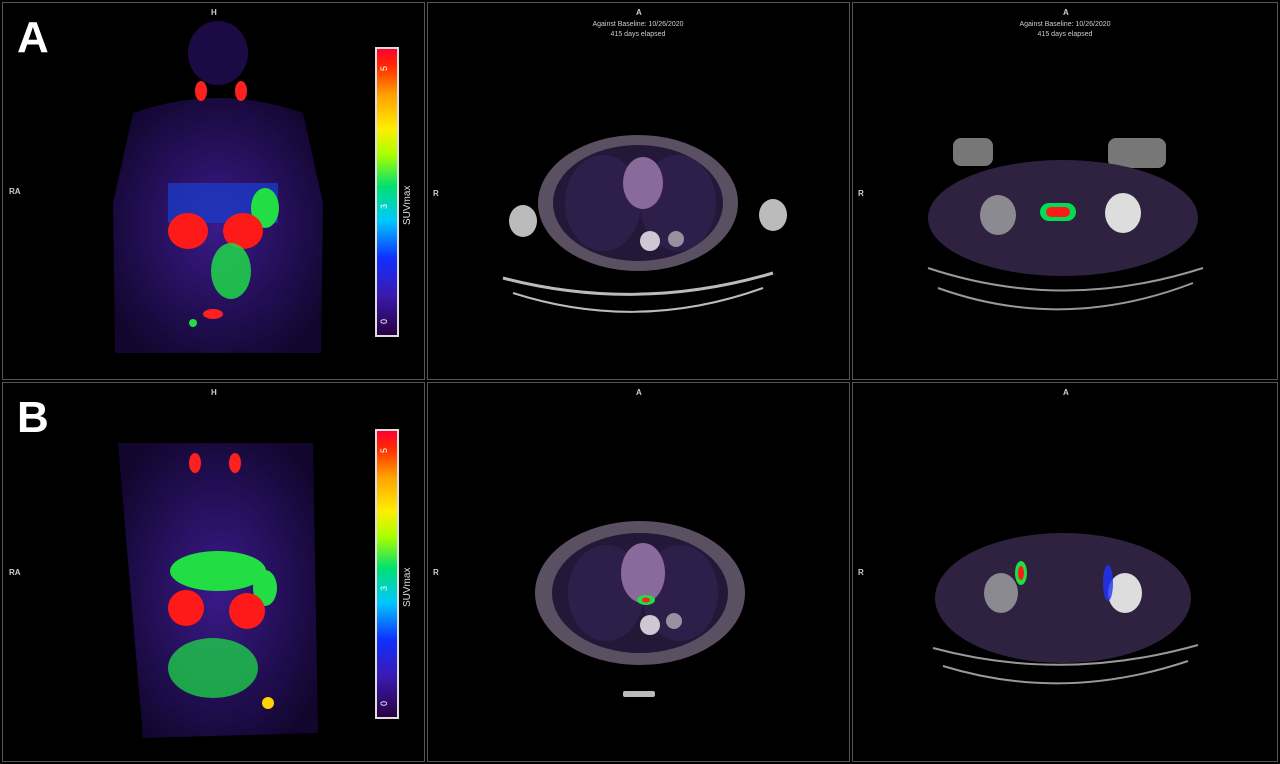  Describe the element at coordinates (638, 24) in the screenshot. I see `thorax-annotation-line1: Against Baseline: 10/26/2020` at that location.